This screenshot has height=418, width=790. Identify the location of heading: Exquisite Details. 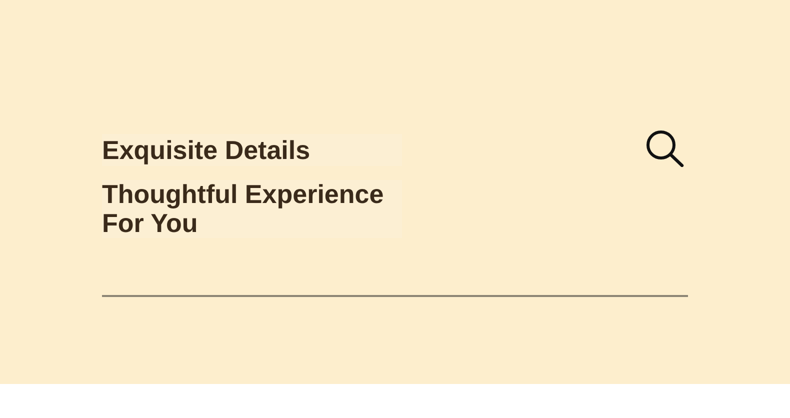
(252, 150).